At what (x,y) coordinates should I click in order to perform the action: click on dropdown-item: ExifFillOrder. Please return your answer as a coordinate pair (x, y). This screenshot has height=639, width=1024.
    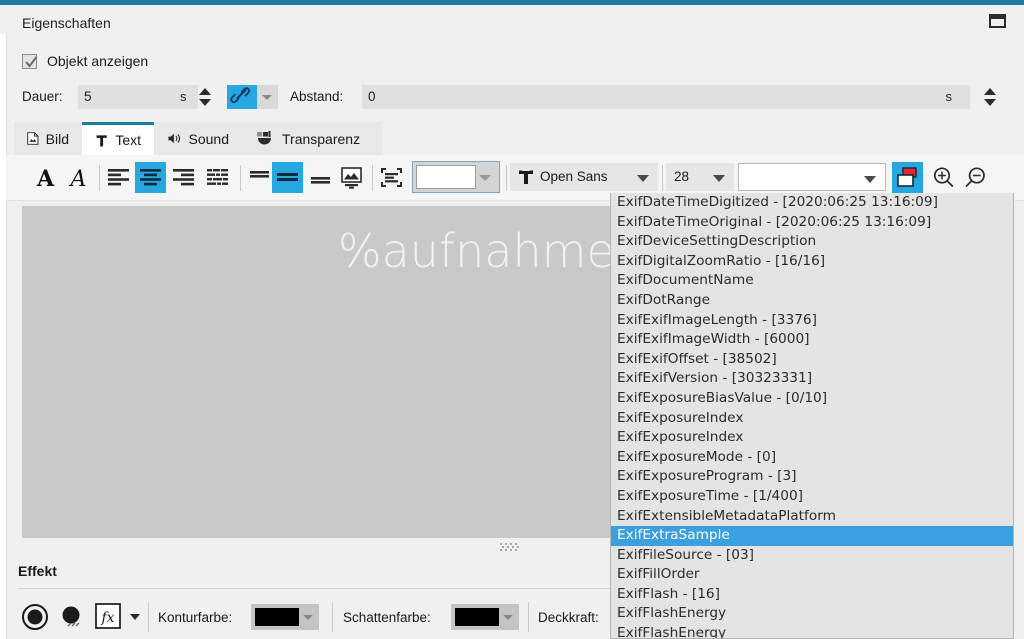
    Looking at the image, I should click on (812, 575).